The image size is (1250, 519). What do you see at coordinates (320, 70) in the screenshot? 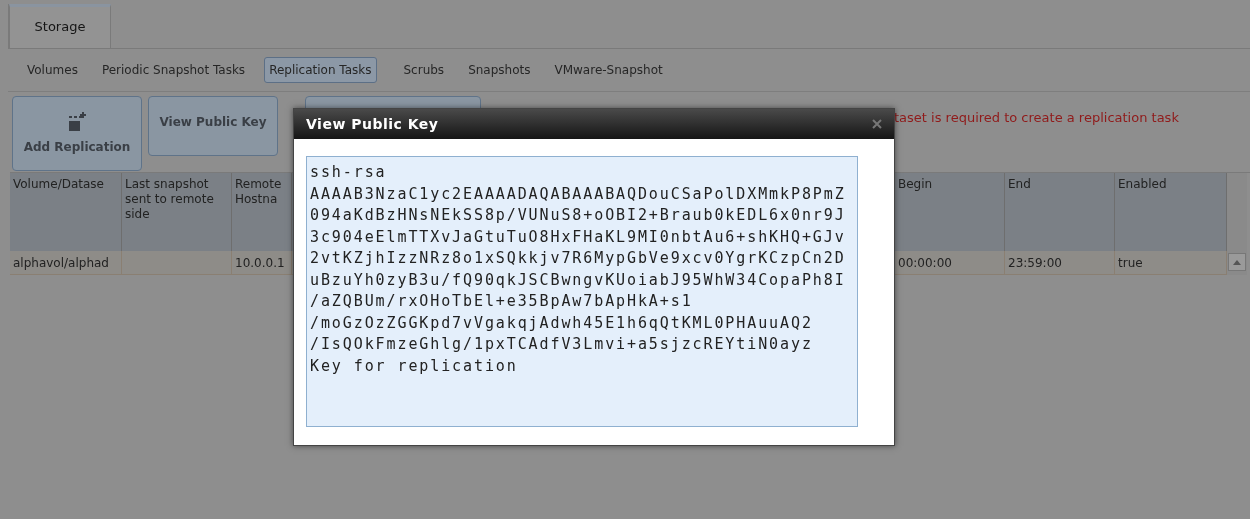
I see `nav-tab: Replication Tasks` at bounding box center [320, 70].